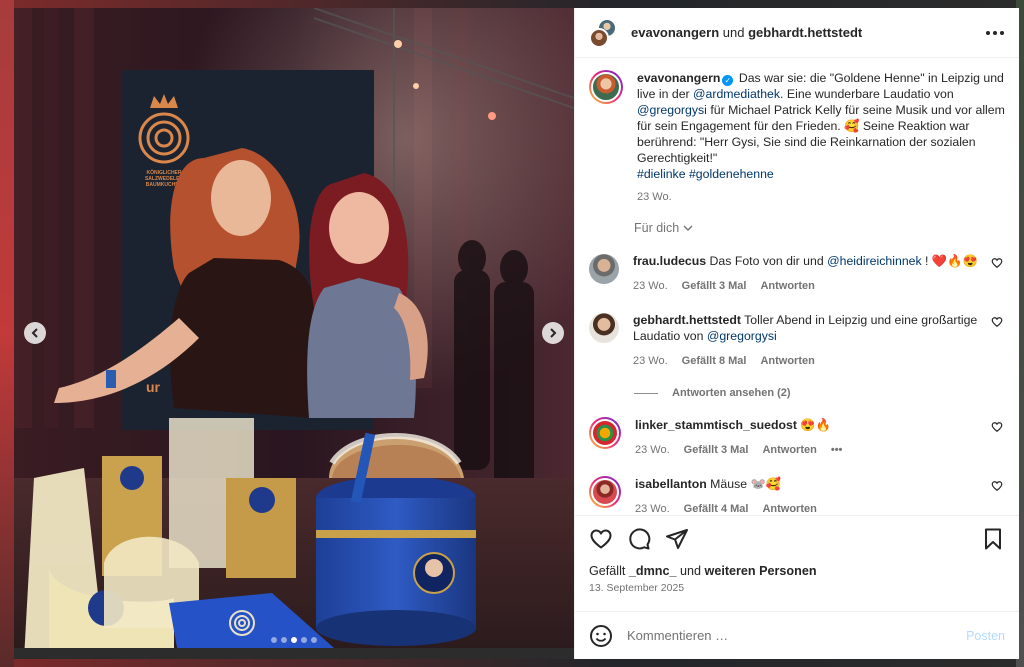  I want to click on comment-text: Mäuse 🐭🥰, so click(746, 484).